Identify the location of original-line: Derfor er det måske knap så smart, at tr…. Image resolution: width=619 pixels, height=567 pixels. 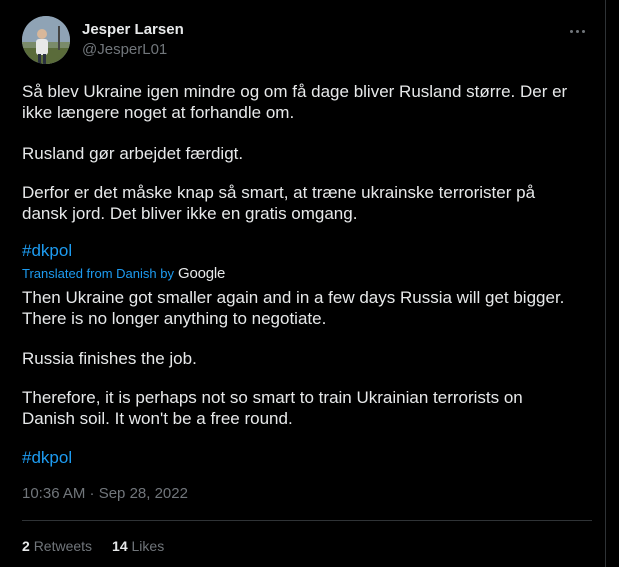
(279, 192).